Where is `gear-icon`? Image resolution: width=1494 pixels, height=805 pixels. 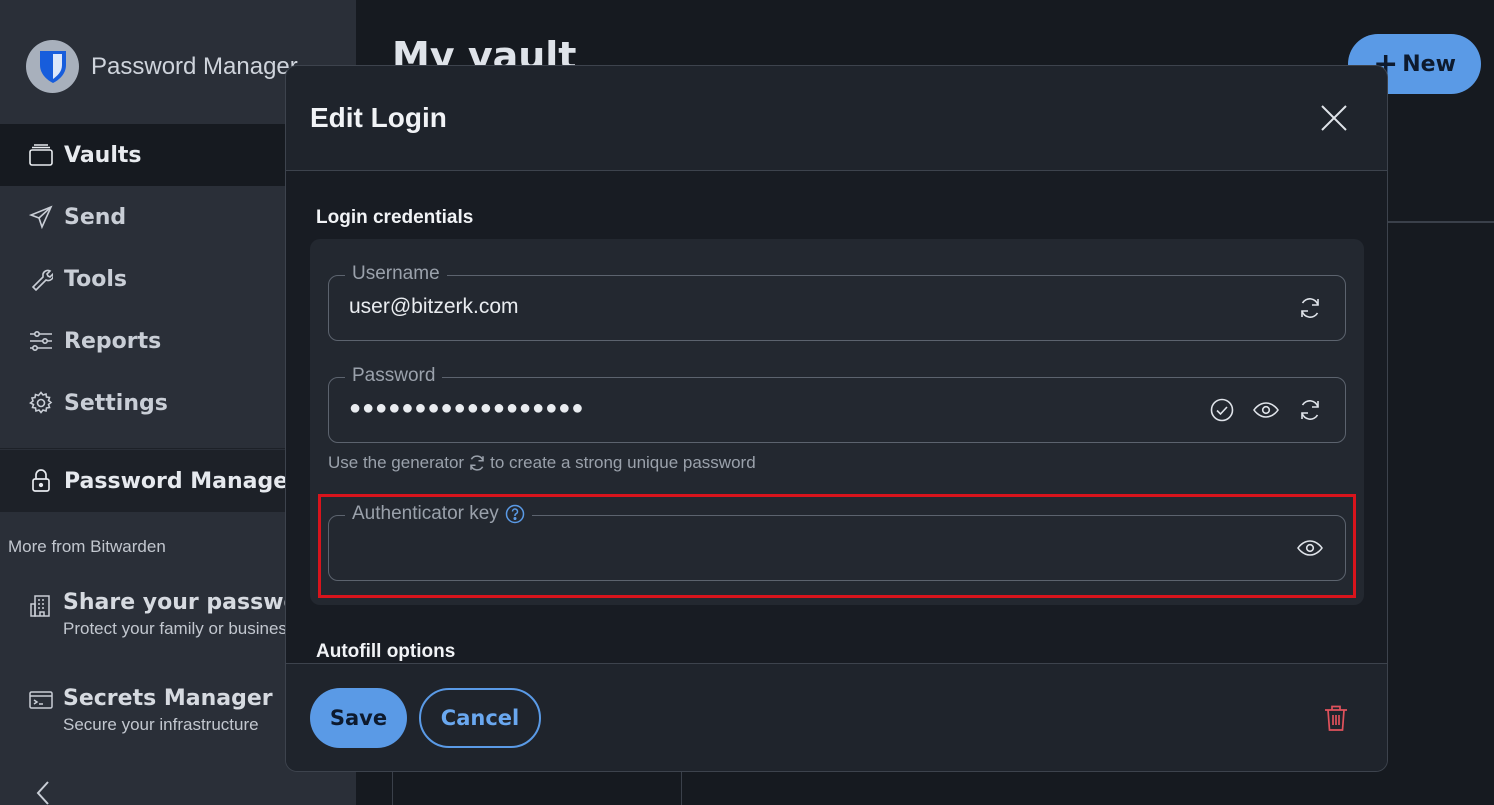
gear-icon is located at coordinates (41, 403).